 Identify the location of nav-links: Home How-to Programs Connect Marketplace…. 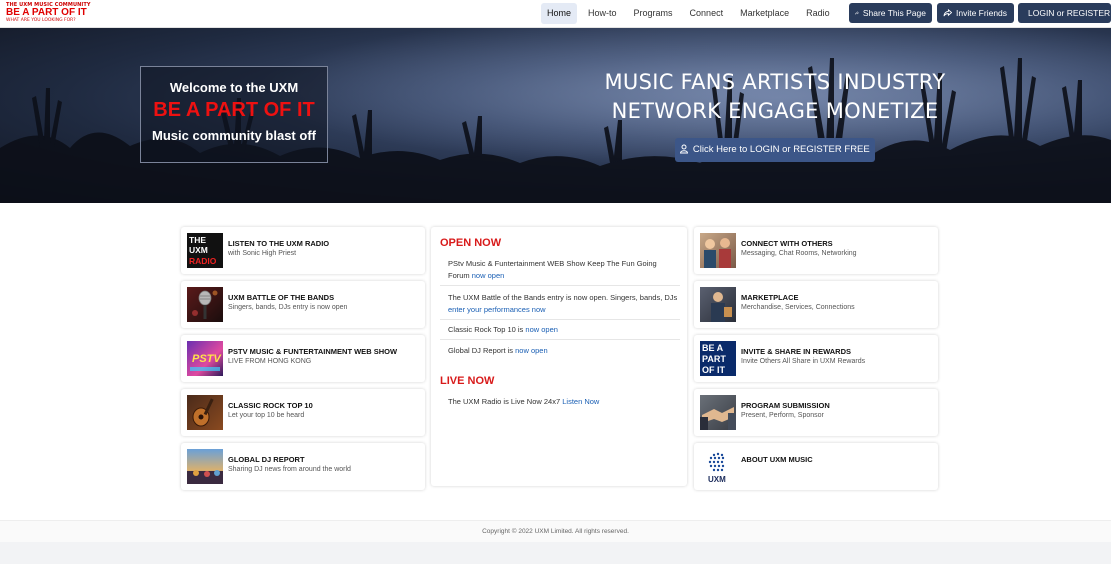
(691, 13).